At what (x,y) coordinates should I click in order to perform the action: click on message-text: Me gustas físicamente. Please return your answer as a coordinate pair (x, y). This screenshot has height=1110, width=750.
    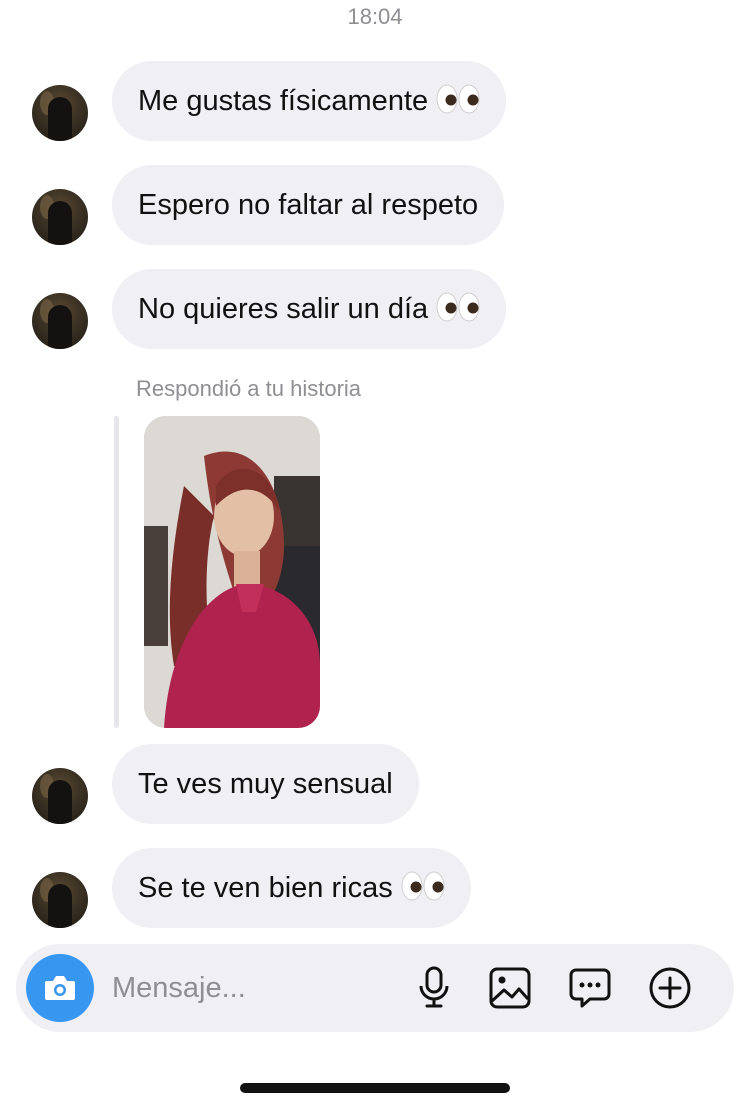
    Looking at the image, I should click on (283, 101).